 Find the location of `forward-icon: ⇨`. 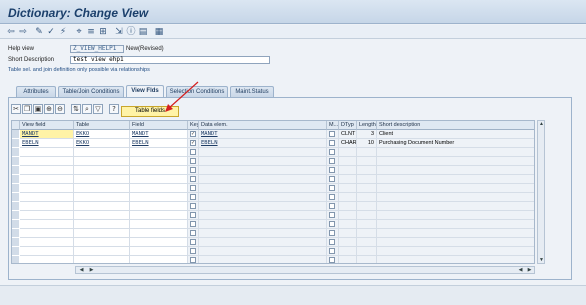

forward-icon: ⇨ is located at coordinates (23, 32).